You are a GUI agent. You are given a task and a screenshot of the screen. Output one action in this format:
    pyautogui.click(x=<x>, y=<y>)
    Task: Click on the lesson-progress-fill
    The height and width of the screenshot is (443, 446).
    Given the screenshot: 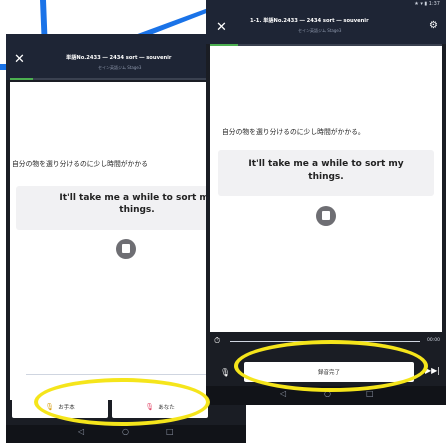 What is the action you would take?
    pyautogui.click(x=22, y=79)
    